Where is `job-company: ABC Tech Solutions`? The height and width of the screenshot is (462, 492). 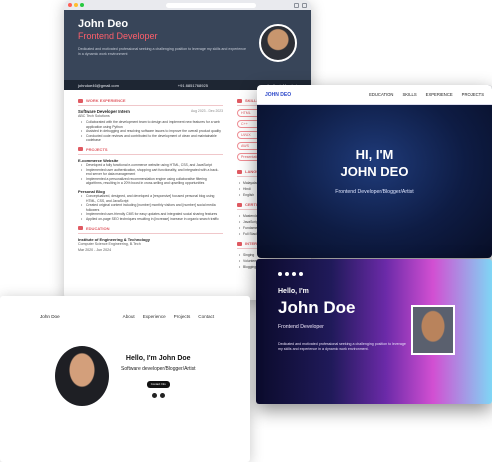 job-company: ABC Tech Solutions is located at coordinates (94, 116).